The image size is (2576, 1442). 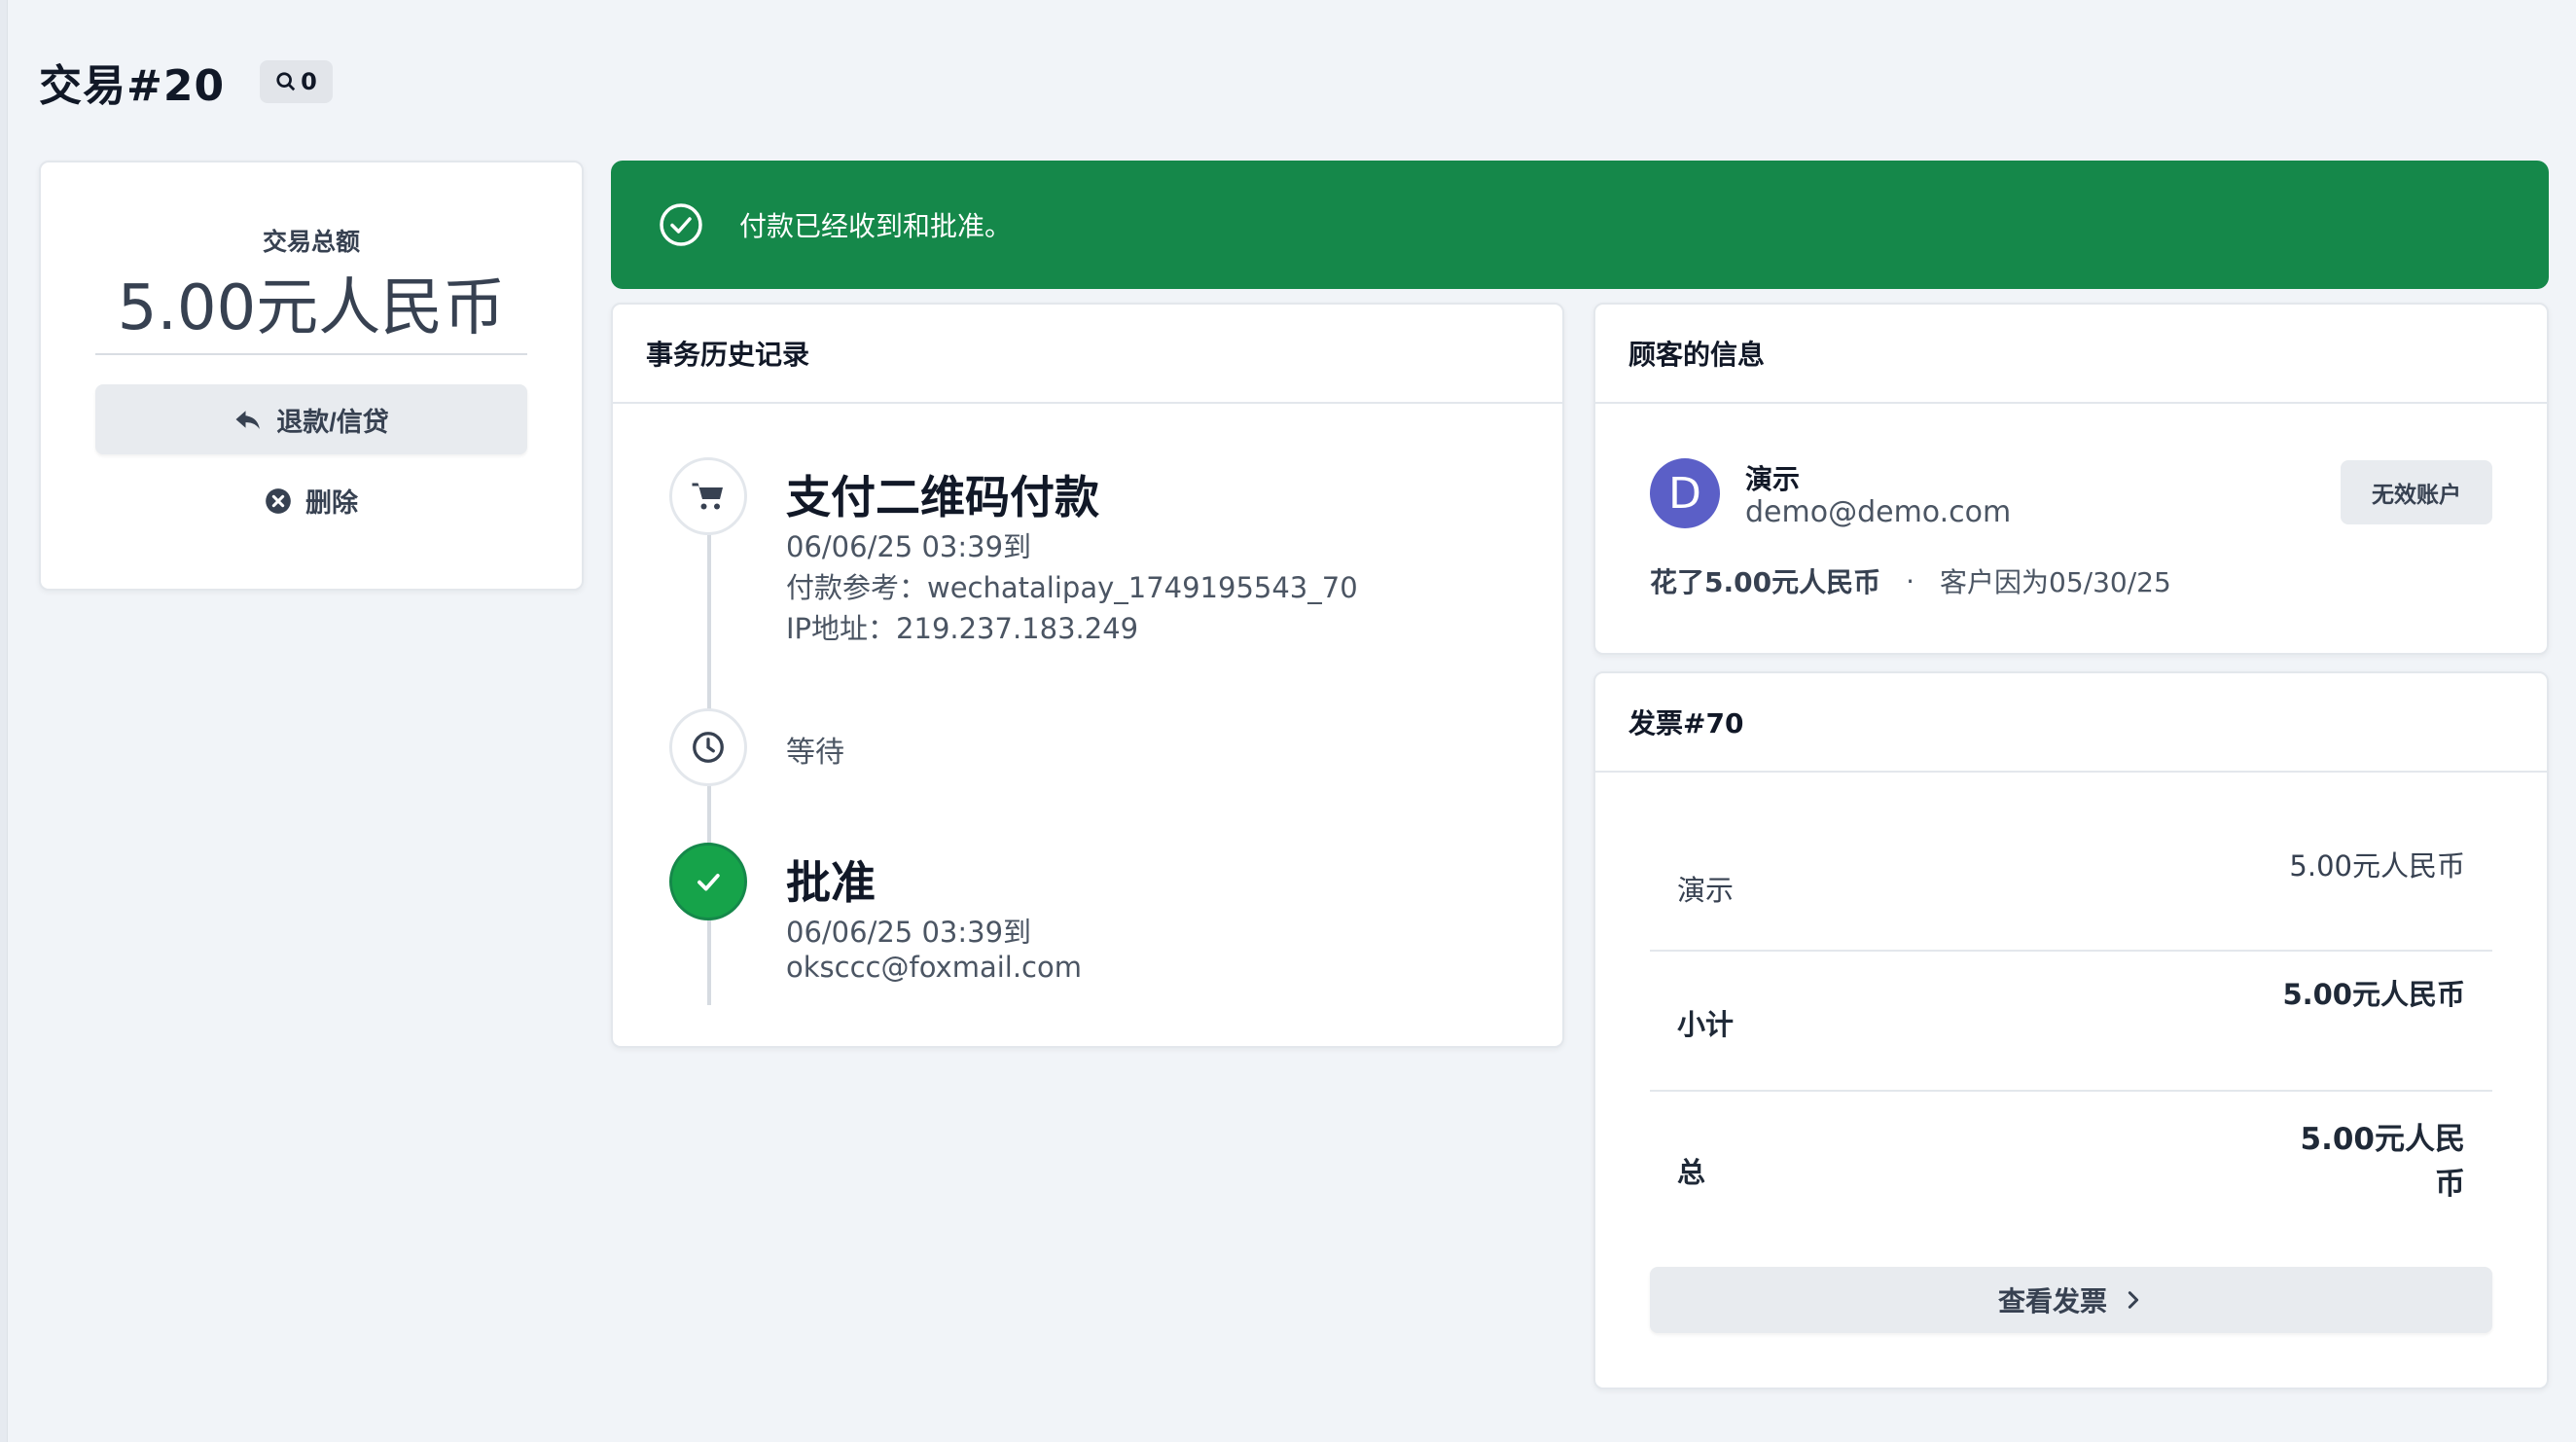 I want to click on page-title: 交易#20, so click(x=132, y=86).